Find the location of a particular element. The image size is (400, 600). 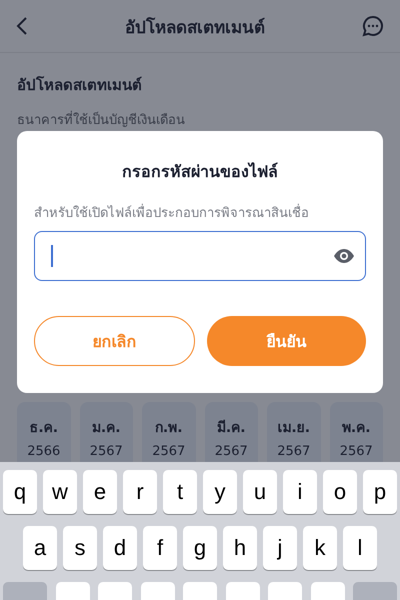

section-heading: อัปโหลดสเตทเมนต์ is located at coordinates (80, 85).